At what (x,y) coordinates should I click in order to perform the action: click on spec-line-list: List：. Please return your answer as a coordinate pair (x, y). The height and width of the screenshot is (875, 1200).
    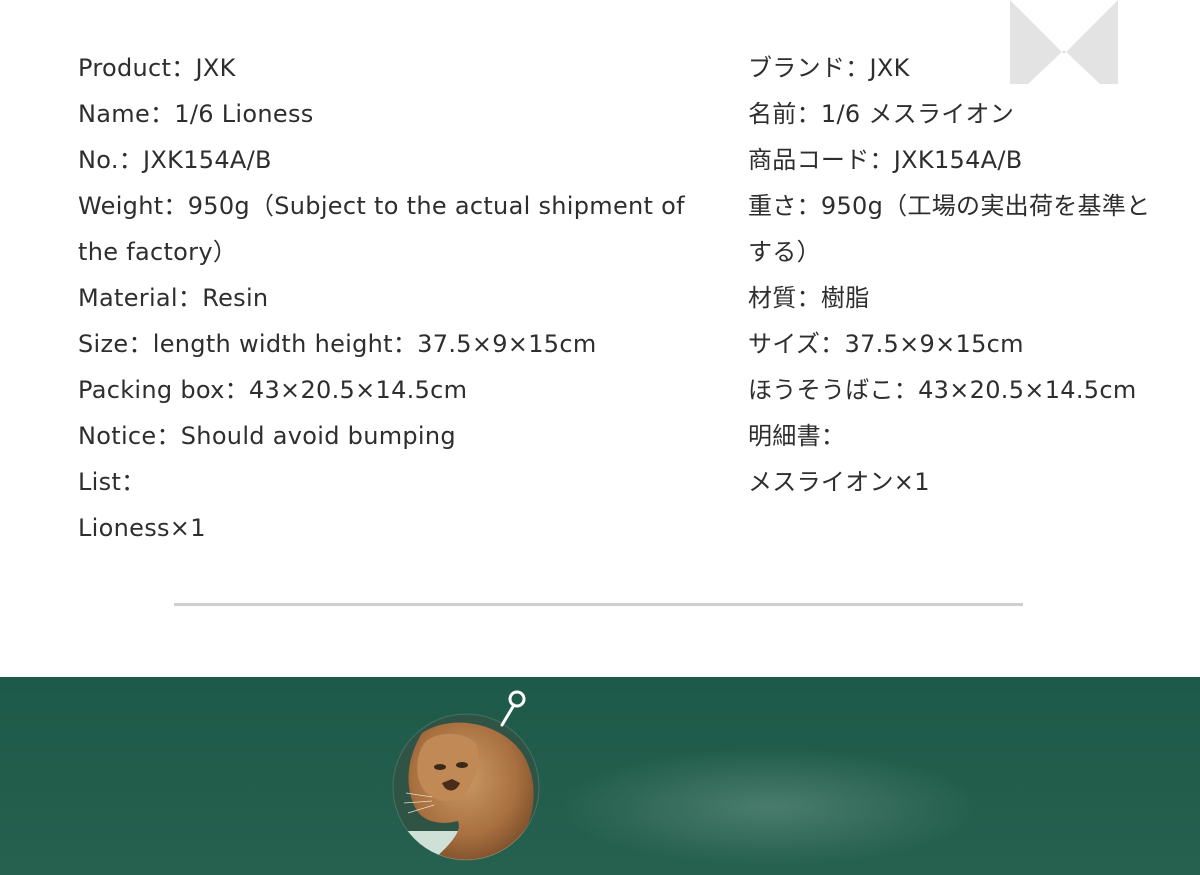
    Looking at the image, I should click on (112, 482).